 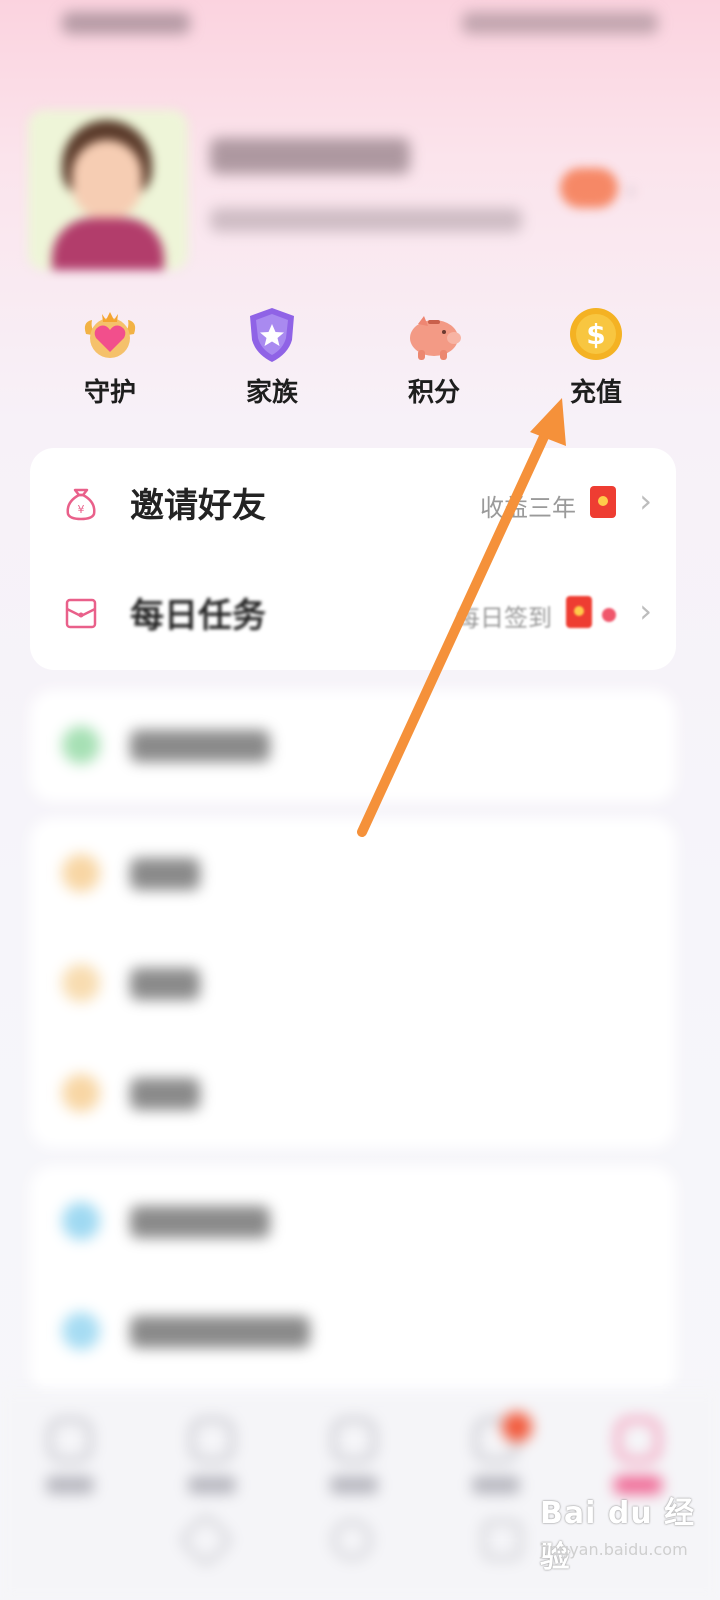 I want to click on notification-badge, so click(x=517, y=1427).